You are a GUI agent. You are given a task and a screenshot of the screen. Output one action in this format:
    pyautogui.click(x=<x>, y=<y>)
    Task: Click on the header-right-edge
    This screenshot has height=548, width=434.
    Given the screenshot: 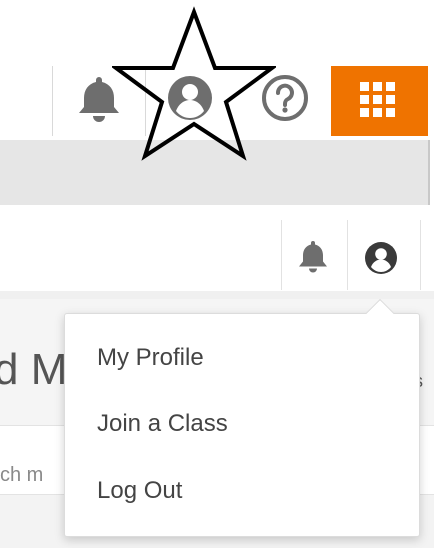 What is the action you would take?
    pyautogui.click(x=431, y=135)
    